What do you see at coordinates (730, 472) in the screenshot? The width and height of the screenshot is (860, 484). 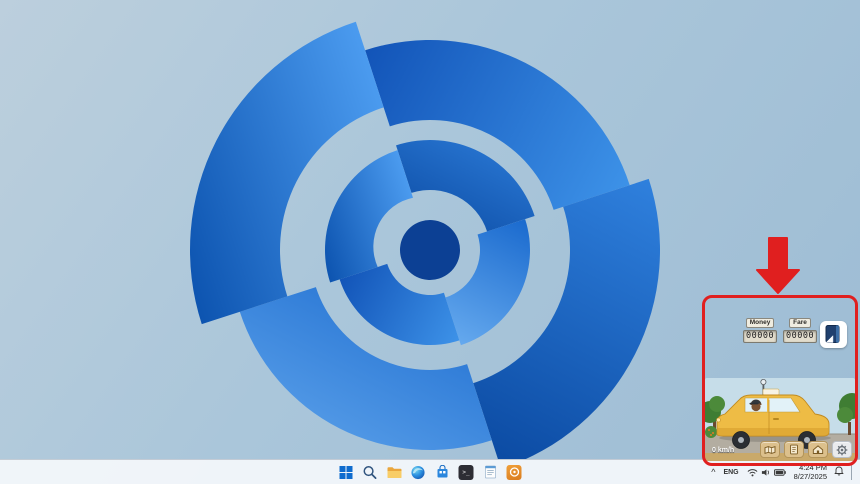 I see `language-indicator: ENG` at bounding box center [730, 472].